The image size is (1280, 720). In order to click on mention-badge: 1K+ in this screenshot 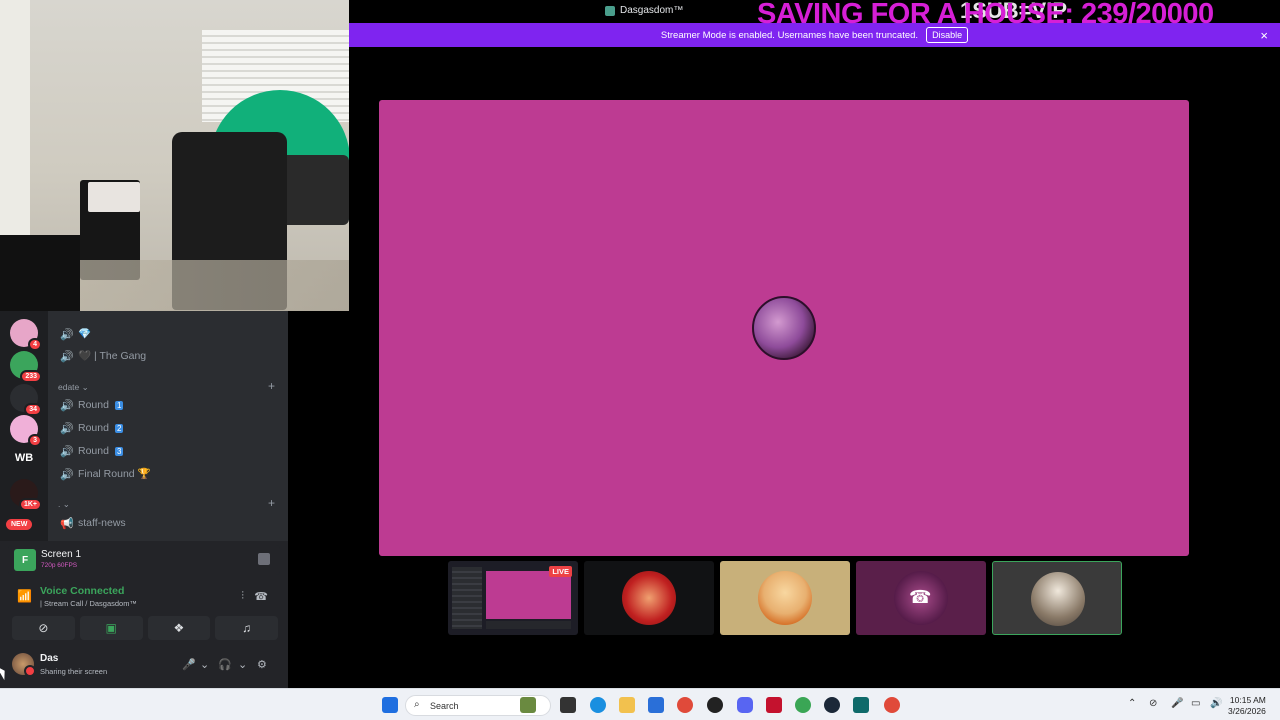, I will do `click(30, 504)`.